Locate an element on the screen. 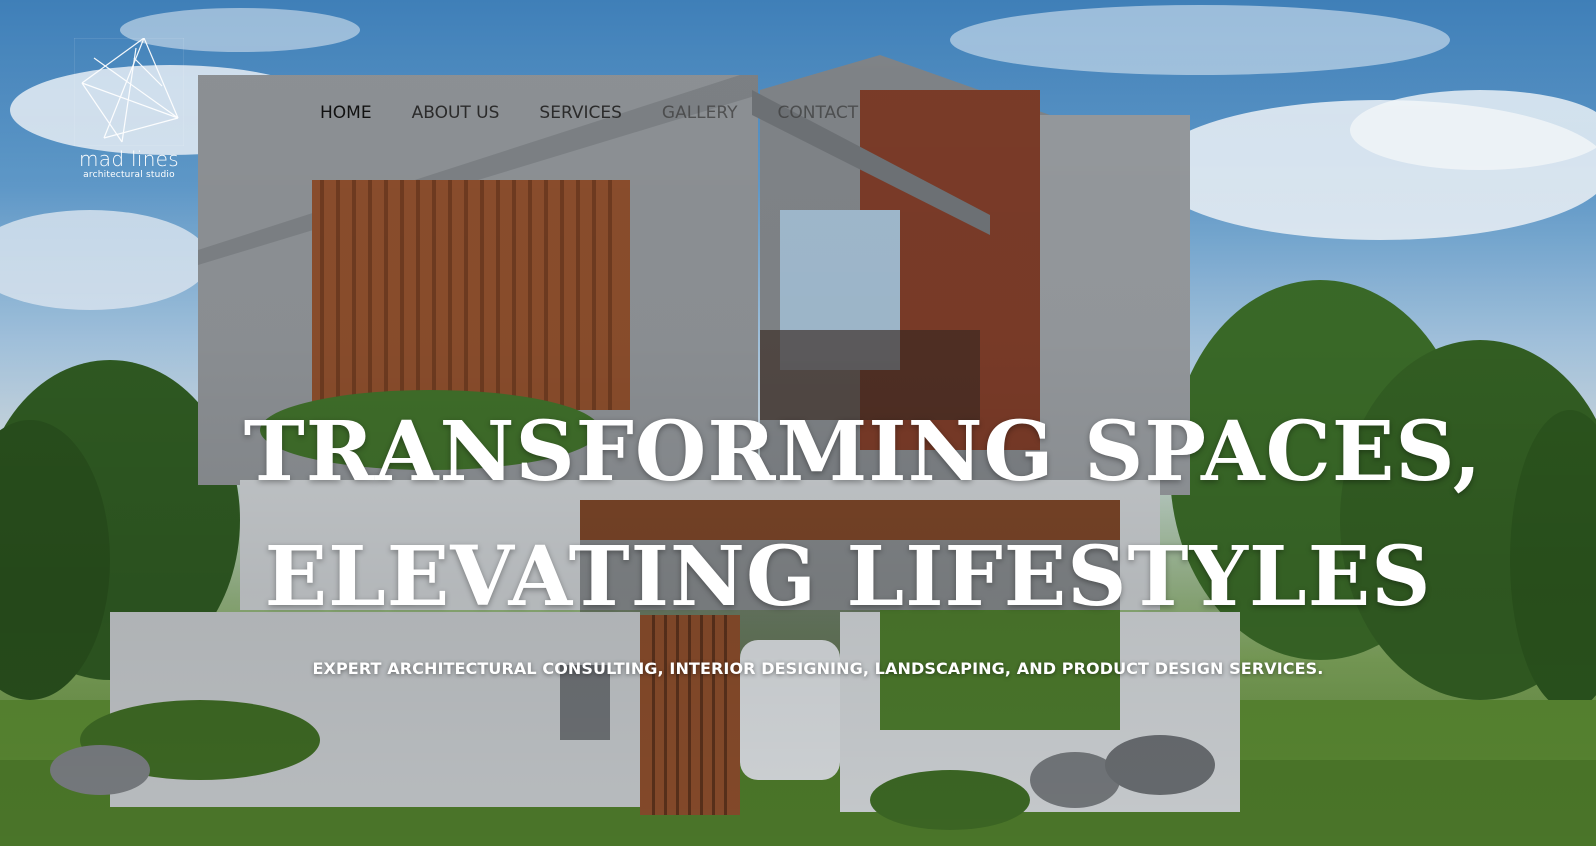 The height and width of the screenshot is (846, 1596). nav-link-gallery: GALLERY is located at coordinates (700, 113).